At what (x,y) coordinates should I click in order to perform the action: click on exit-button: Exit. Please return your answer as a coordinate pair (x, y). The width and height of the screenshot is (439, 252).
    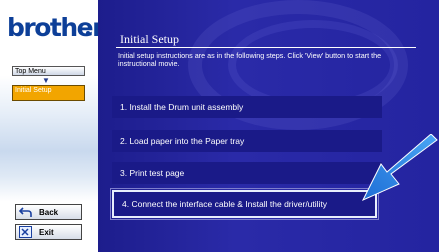
    Looking at the image, I should click on (48, 232).